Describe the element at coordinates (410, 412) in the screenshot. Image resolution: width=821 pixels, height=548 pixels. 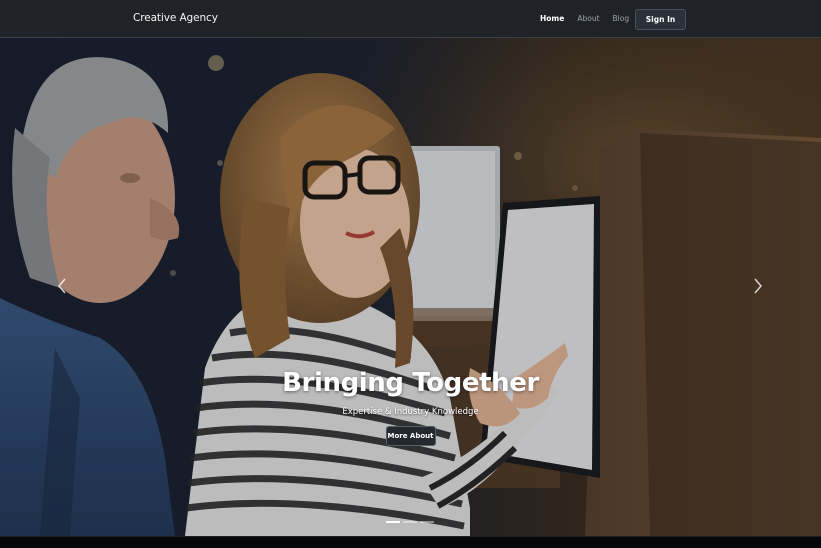
I see `hero-subtitle: Expertise & Industry Knowledge` at that location.